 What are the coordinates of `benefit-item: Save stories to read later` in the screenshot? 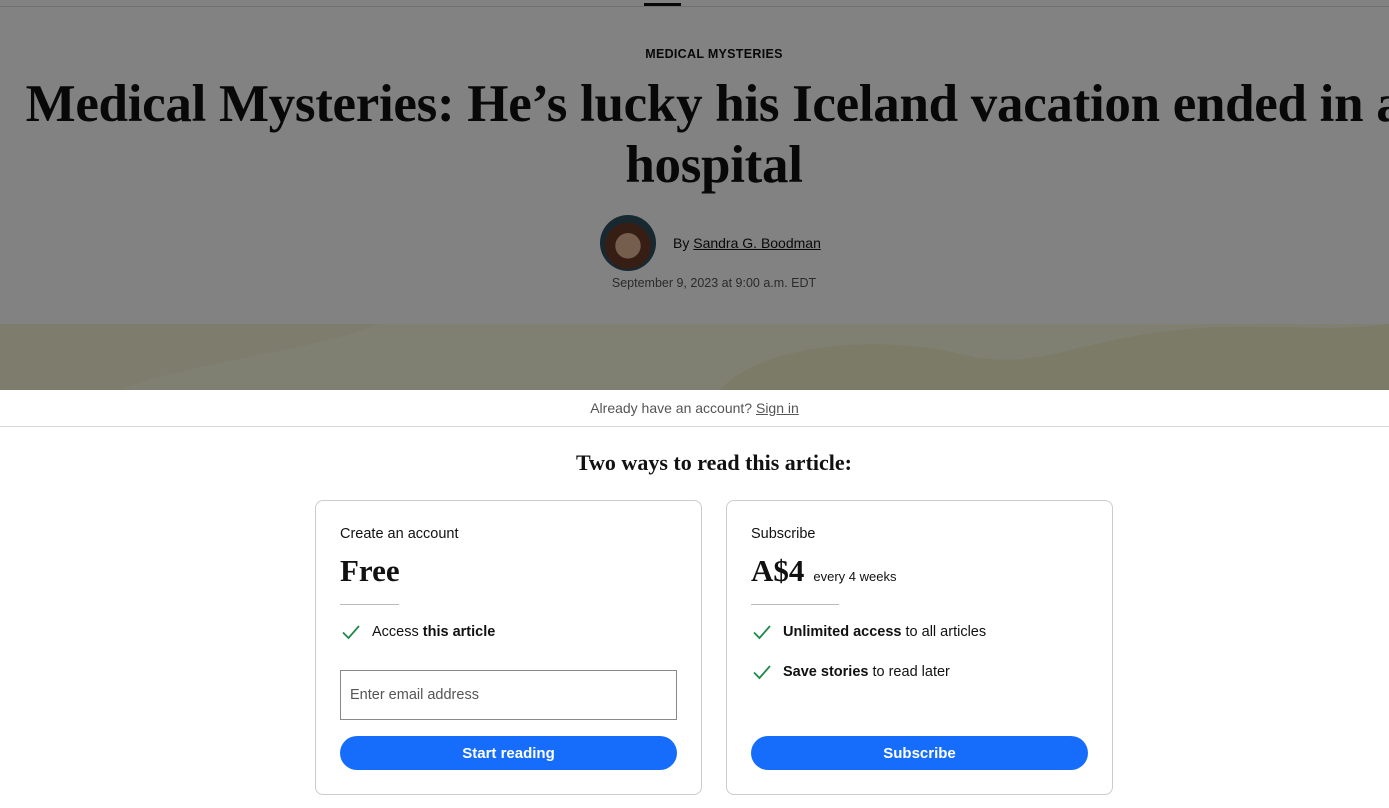 It's located at (919, 672).